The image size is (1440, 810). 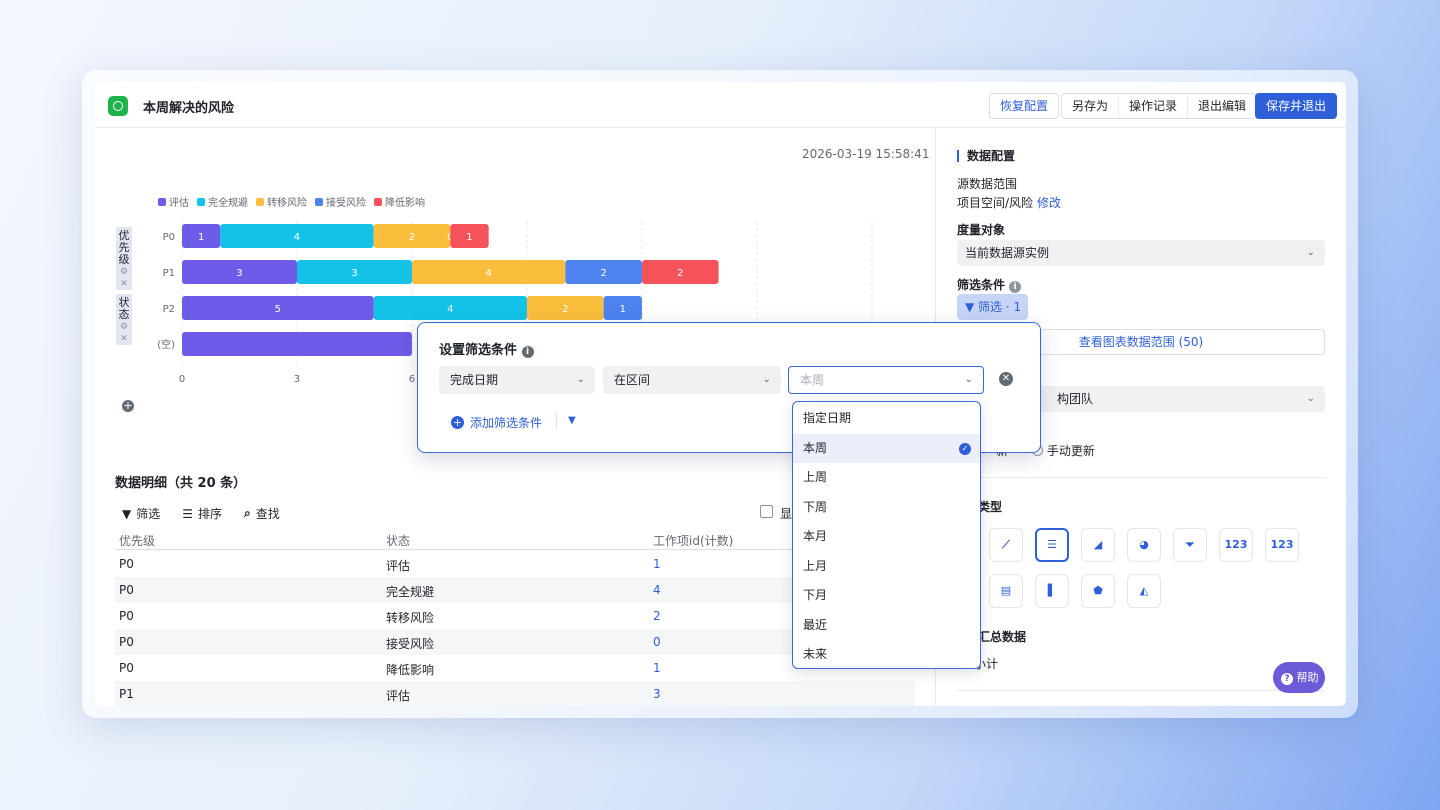 I want to click on save-and-exit-button: 保存并退出, so click(x=1296, y=106).